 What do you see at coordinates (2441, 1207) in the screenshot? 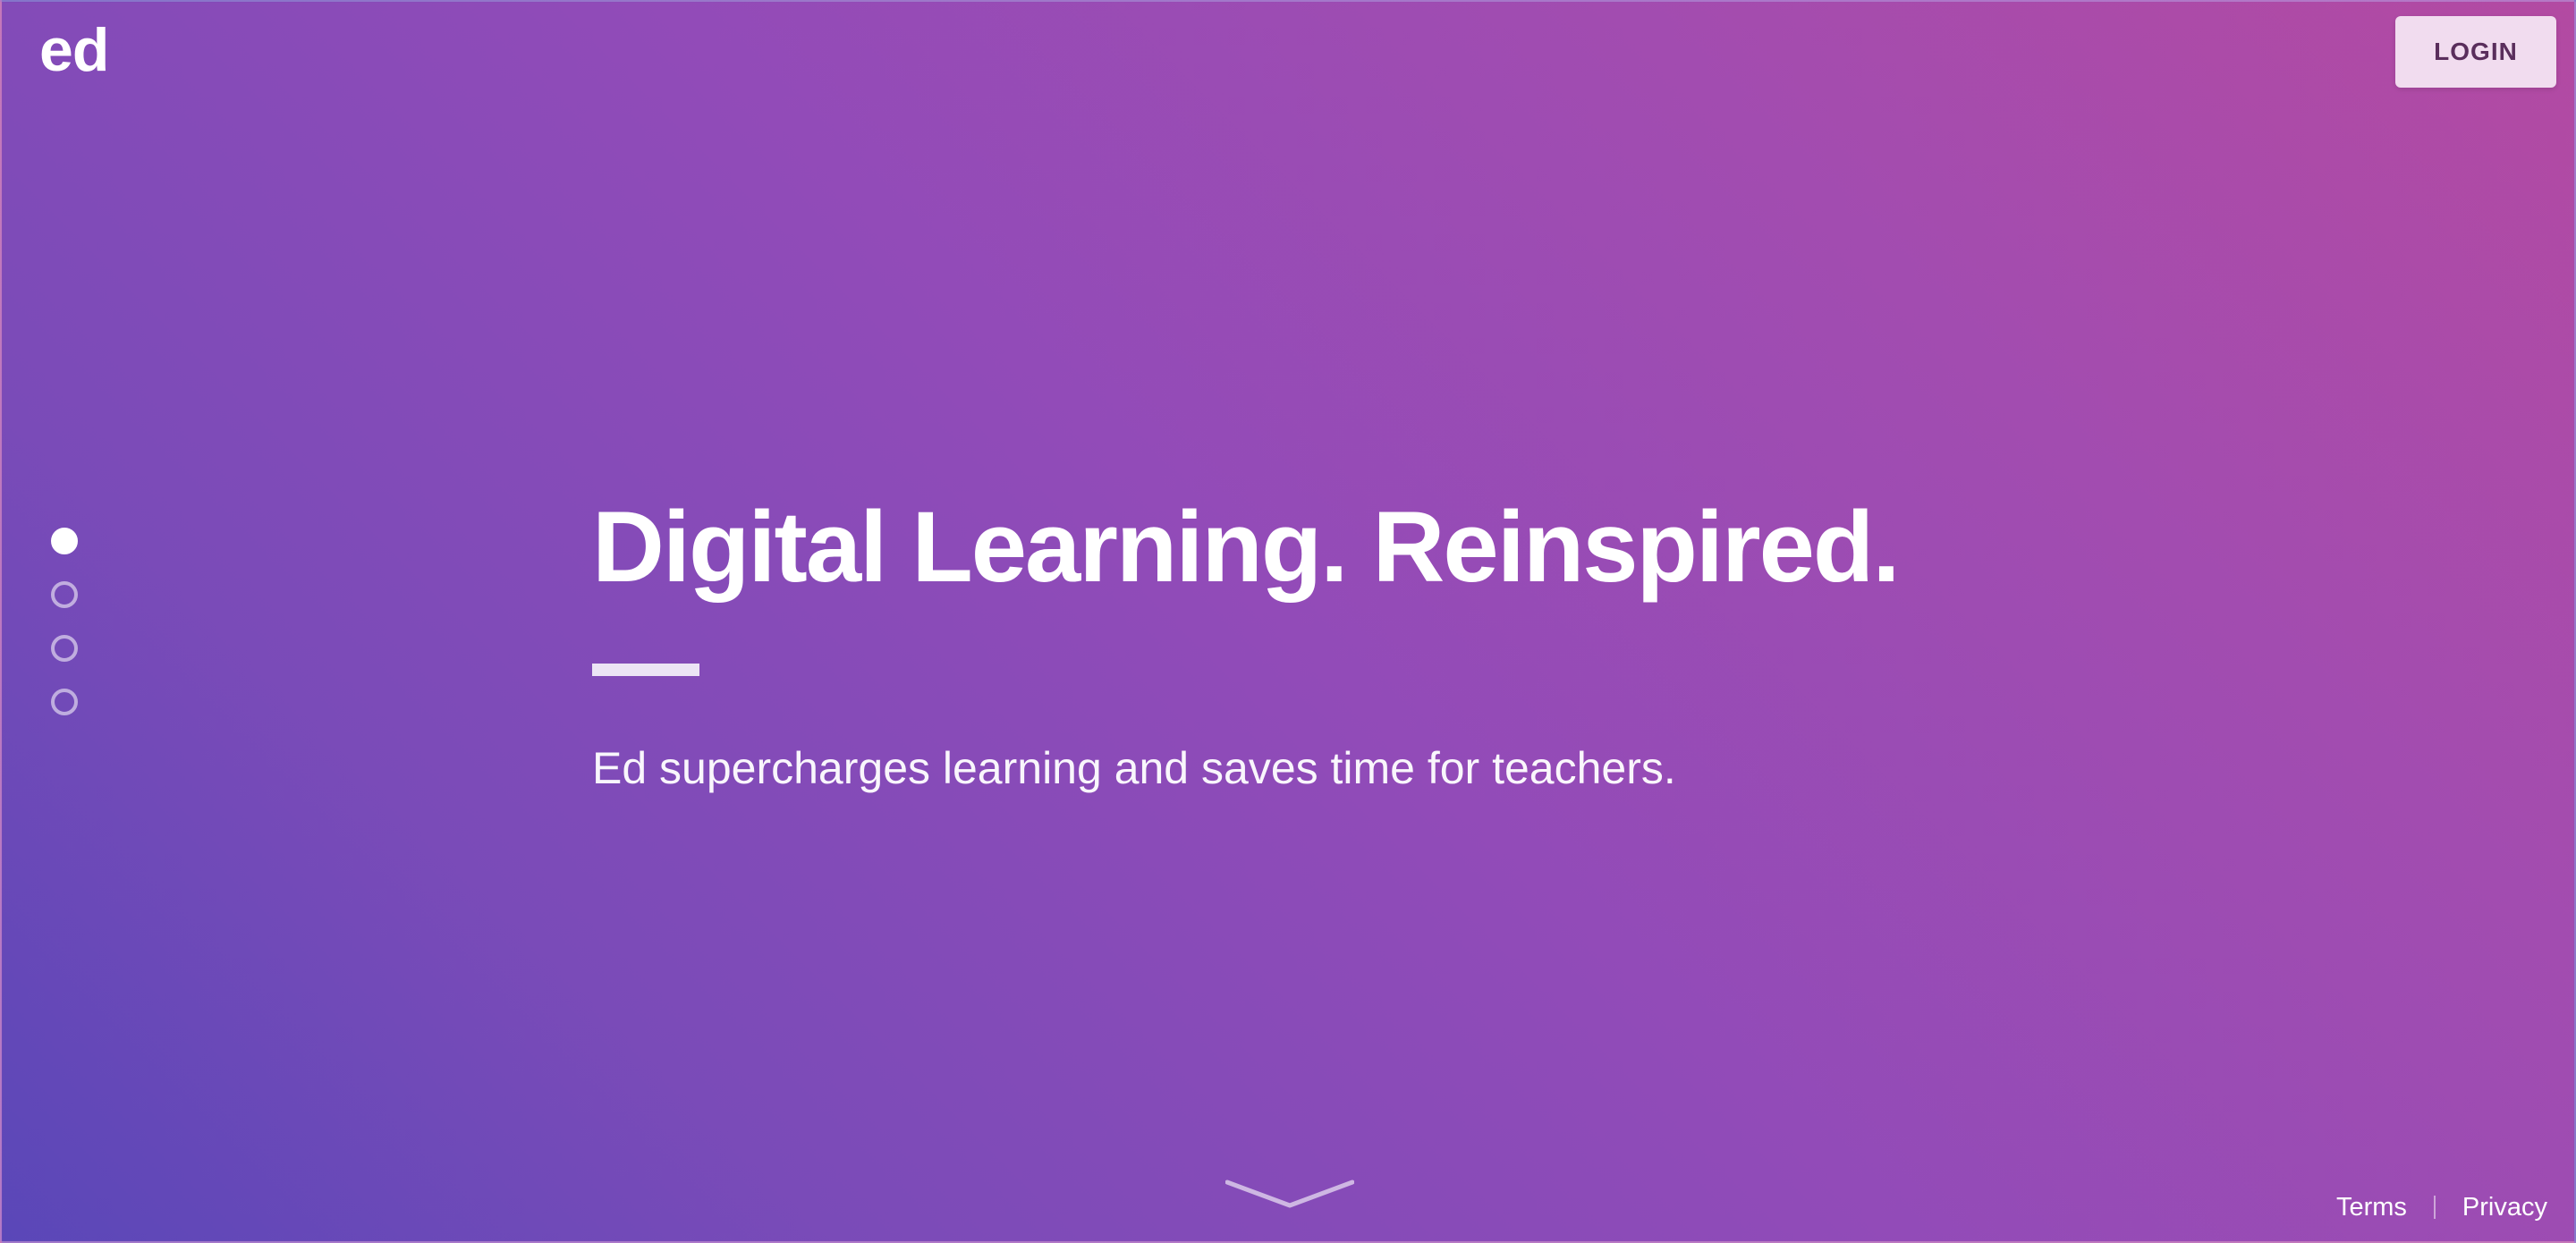
I see `footer-links: Terms Privacy` at bounding box center [2441, 1207].